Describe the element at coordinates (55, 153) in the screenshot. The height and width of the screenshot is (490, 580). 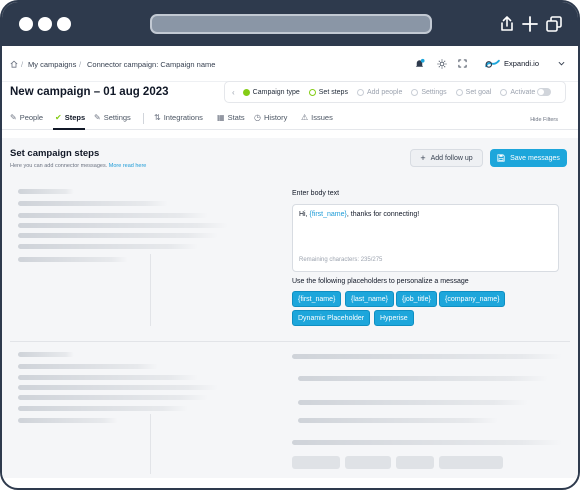
I see `section-title: Set campaign steps` at that location.